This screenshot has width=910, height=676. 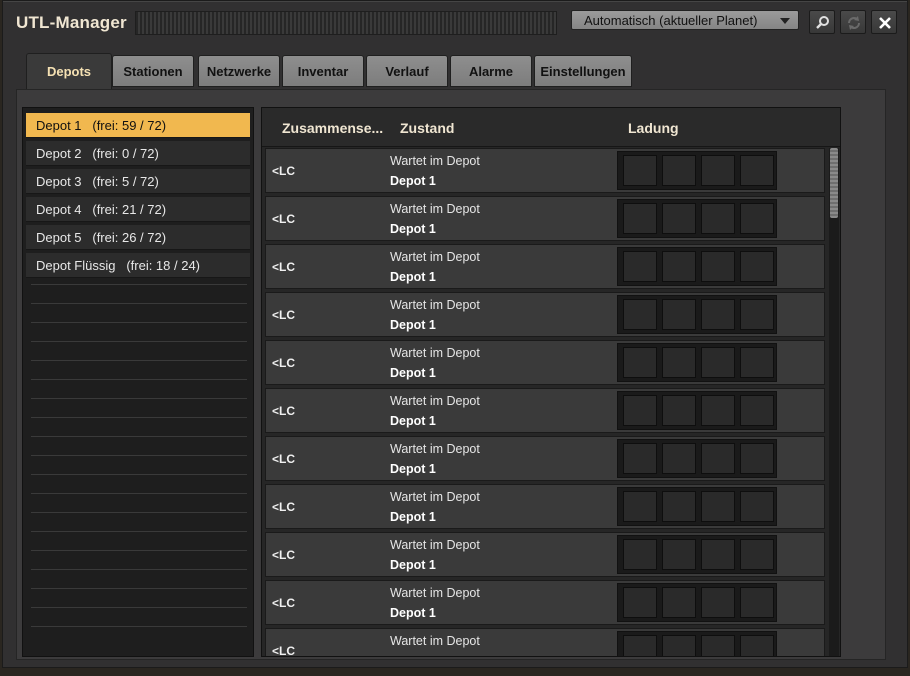 What do you see at coordinates (69, 71) in the screenshot?
I see `tab-depots: Depots` at bounding box center [69, 71].